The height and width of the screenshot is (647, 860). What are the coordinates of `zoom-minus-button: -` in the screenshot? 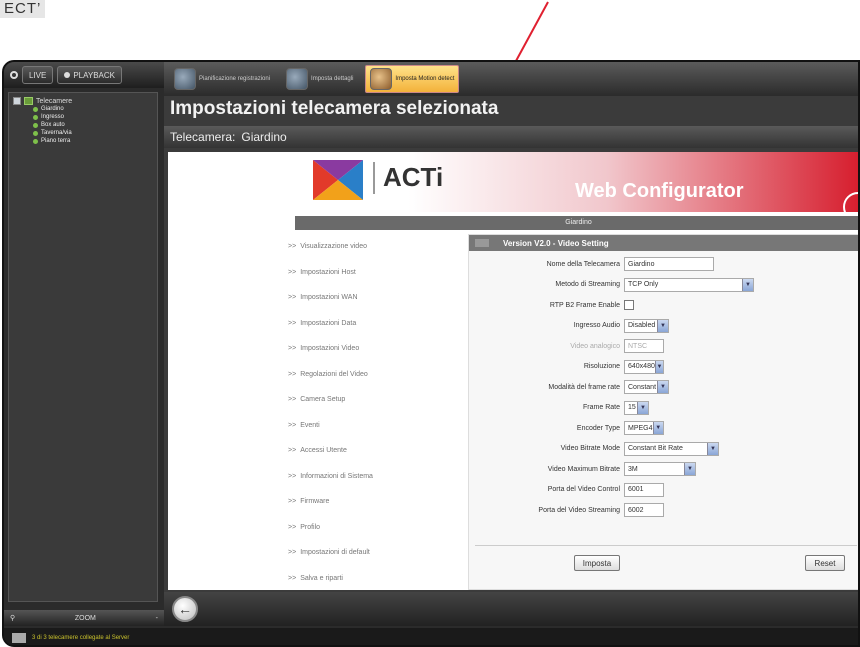 It's located at (157, 618).